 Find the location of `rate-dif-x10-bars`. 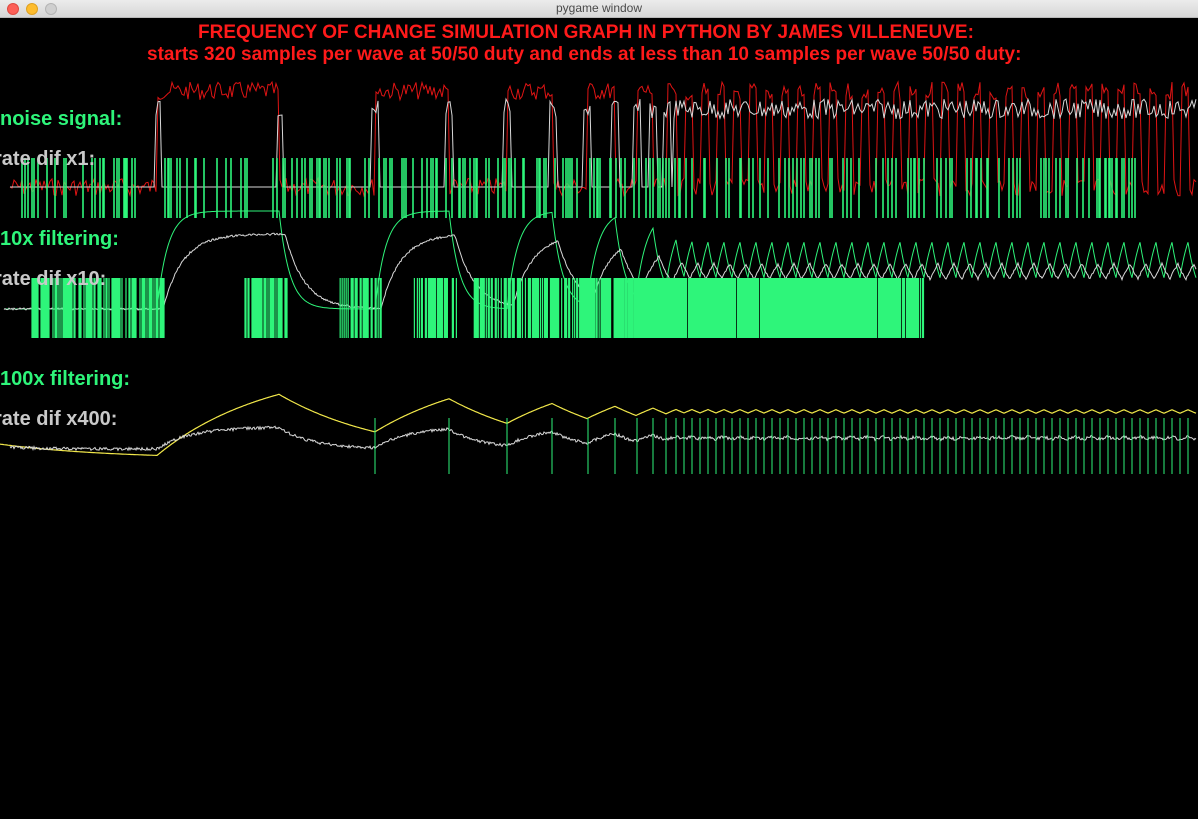

rate-dif-x10-bars is located at coordinates (478, 308).